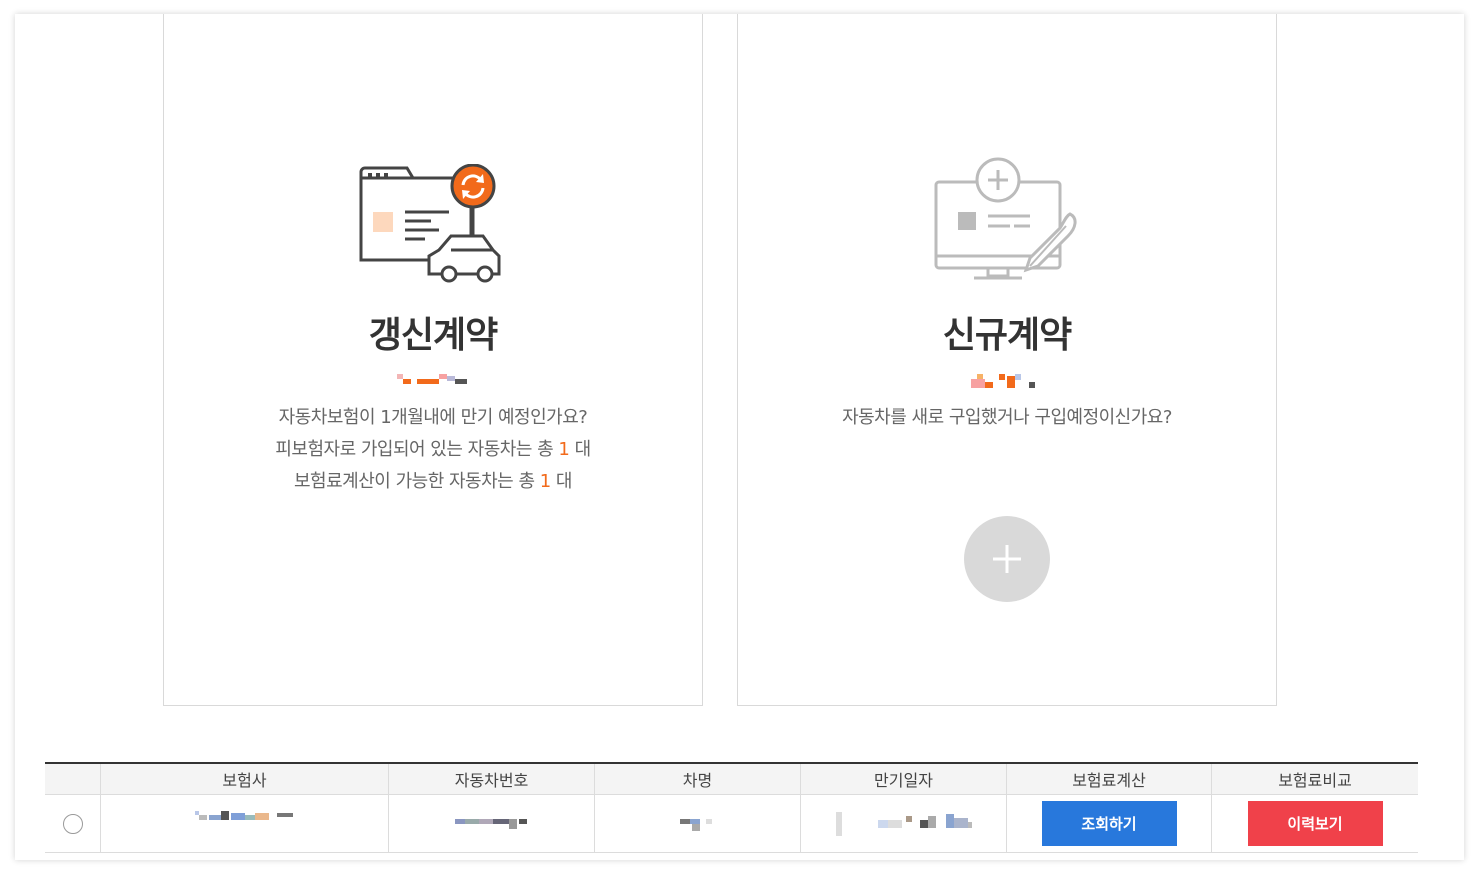 This screenshot has width=1479, height=873. Describe the element at coordinates (580, 449) in the screenshot. I see `renew-desc-line2-unit: 대` at that location.